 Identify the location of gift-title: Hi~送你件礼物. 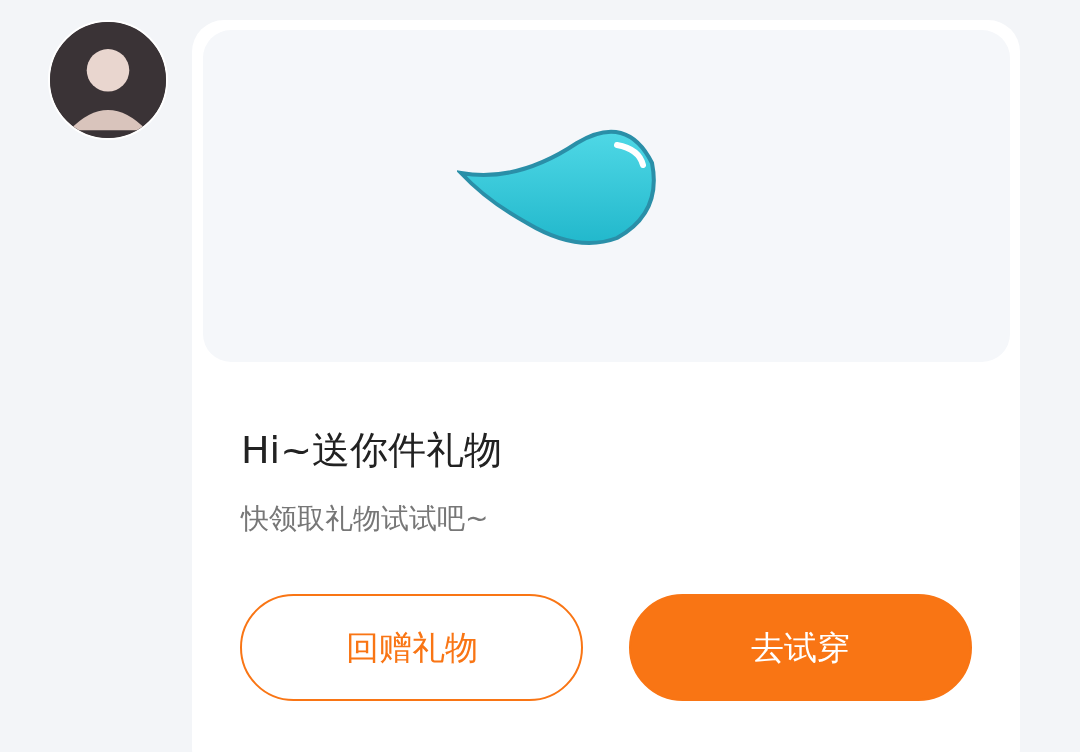
(372, 450).